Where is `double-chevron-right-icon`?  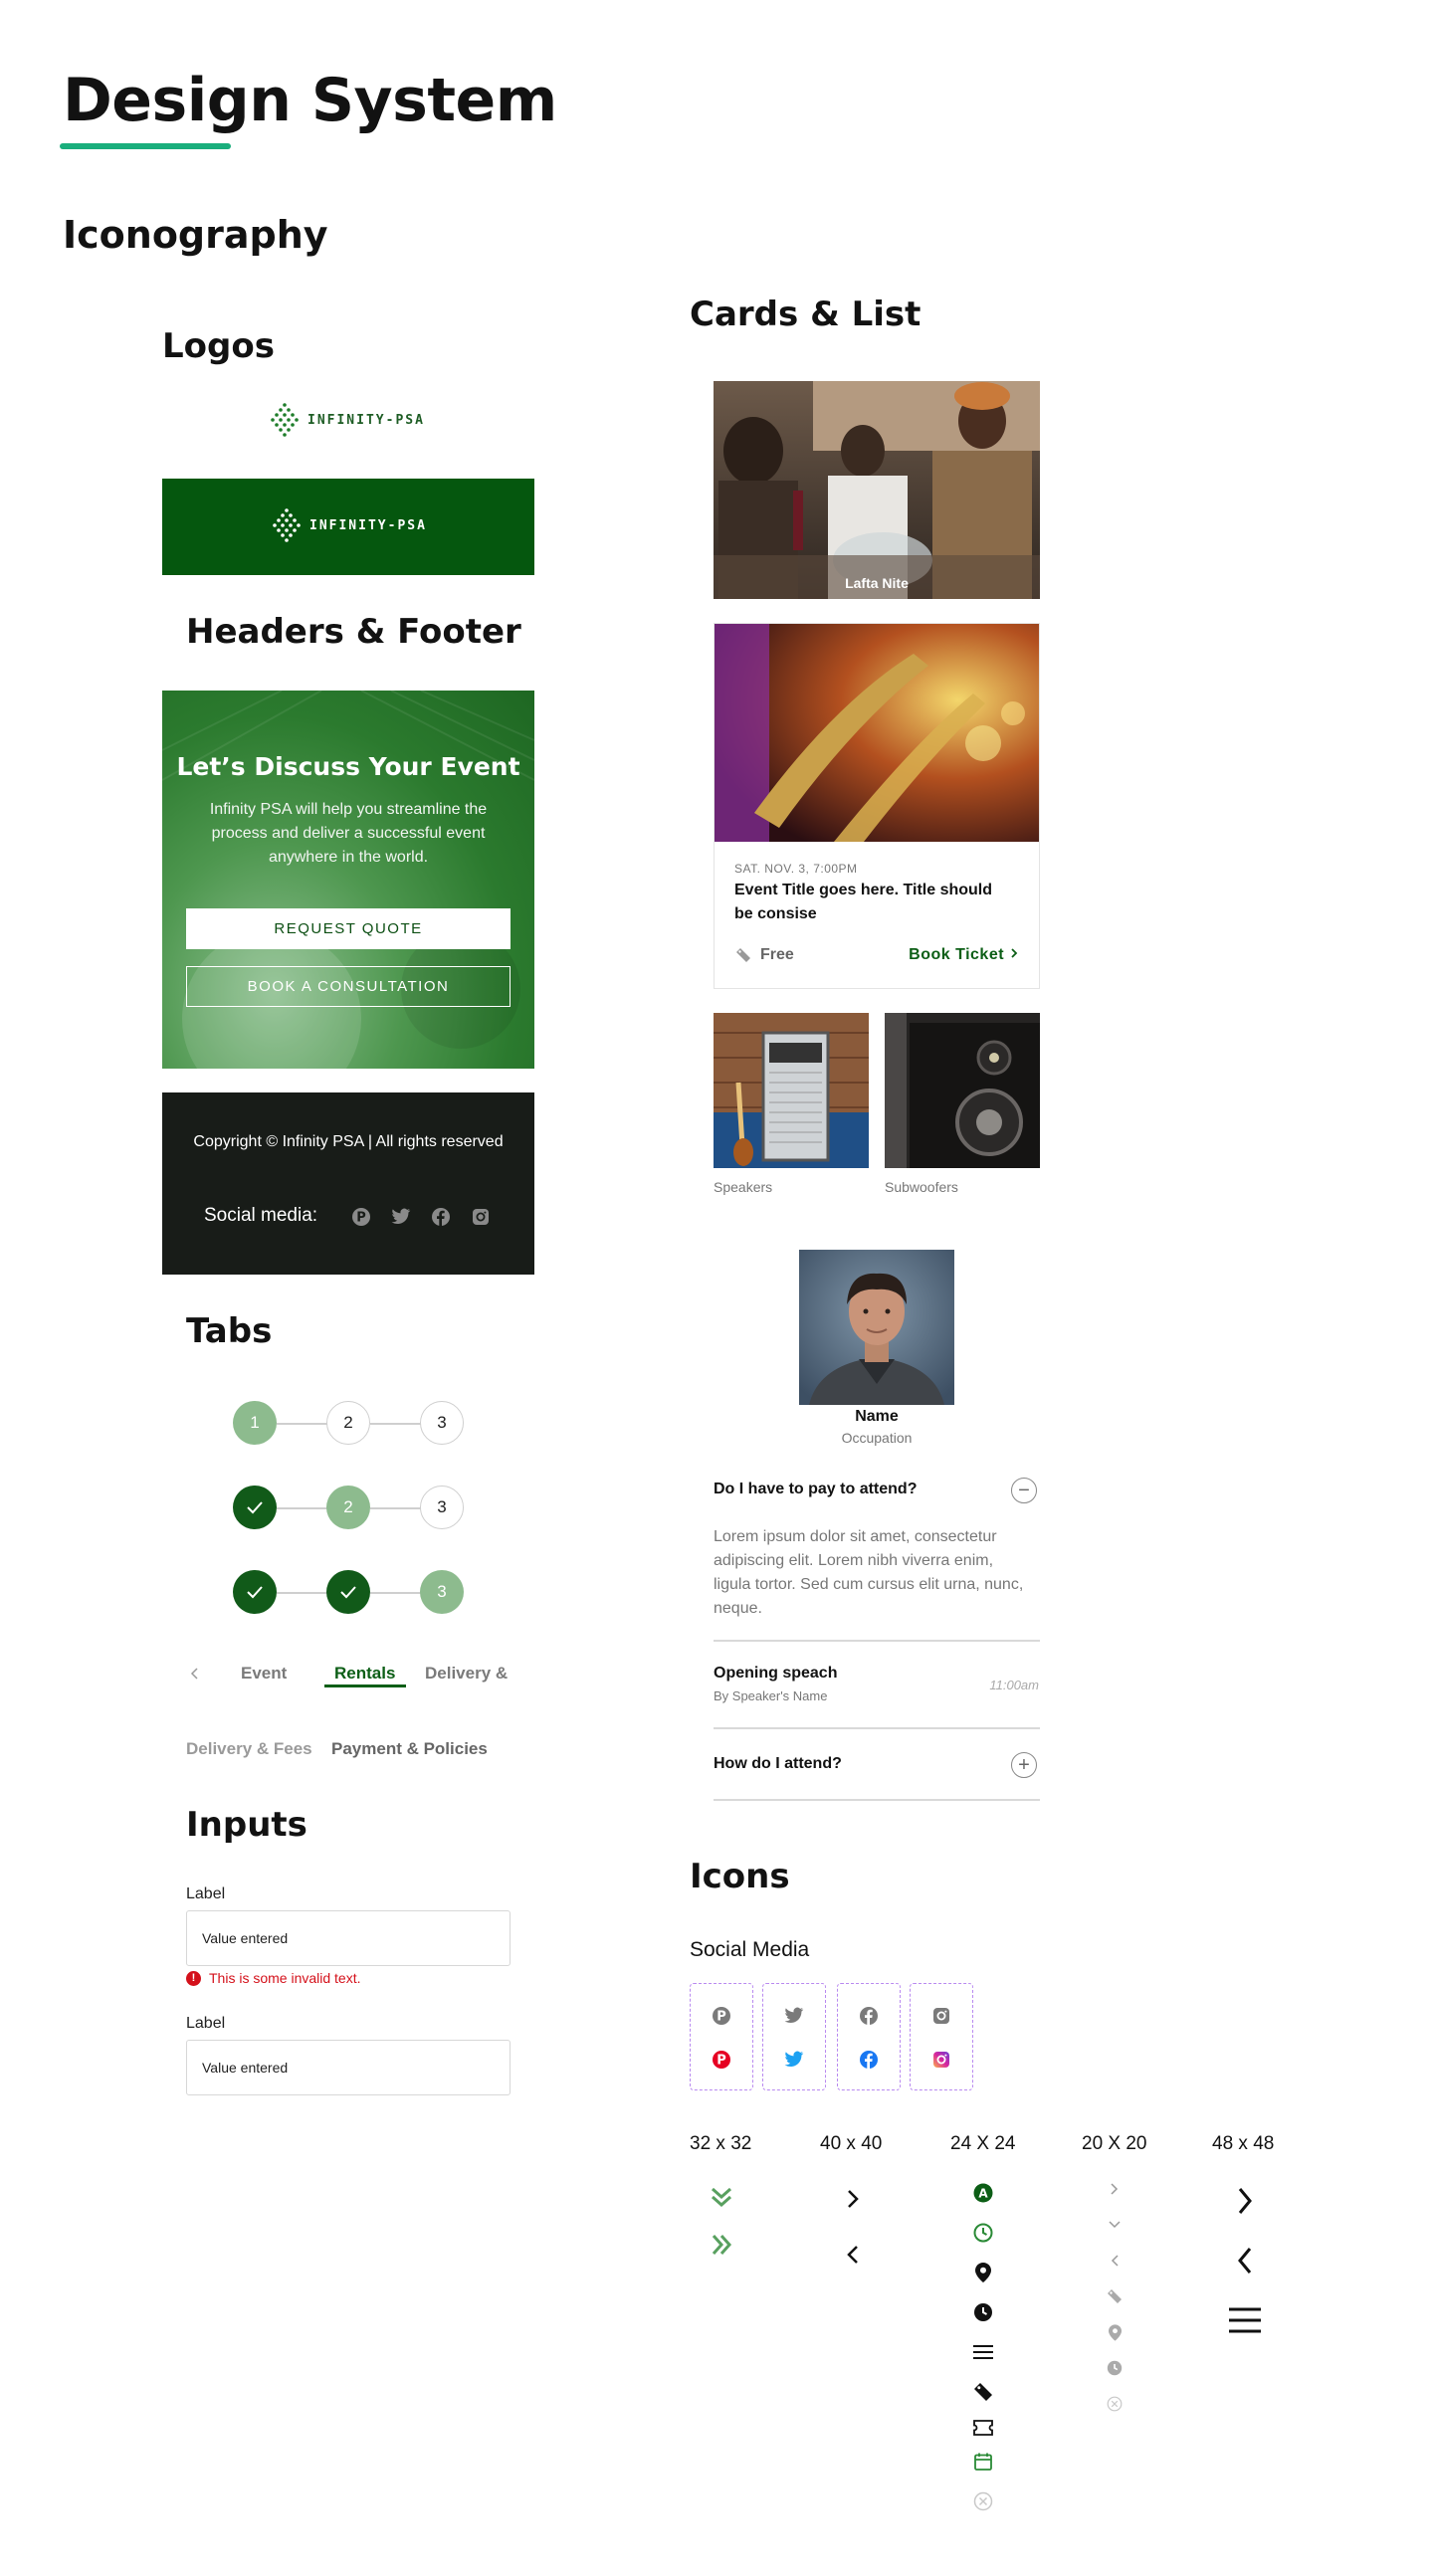
double-chevron-right-icon is located at coordinates (721, 2245).